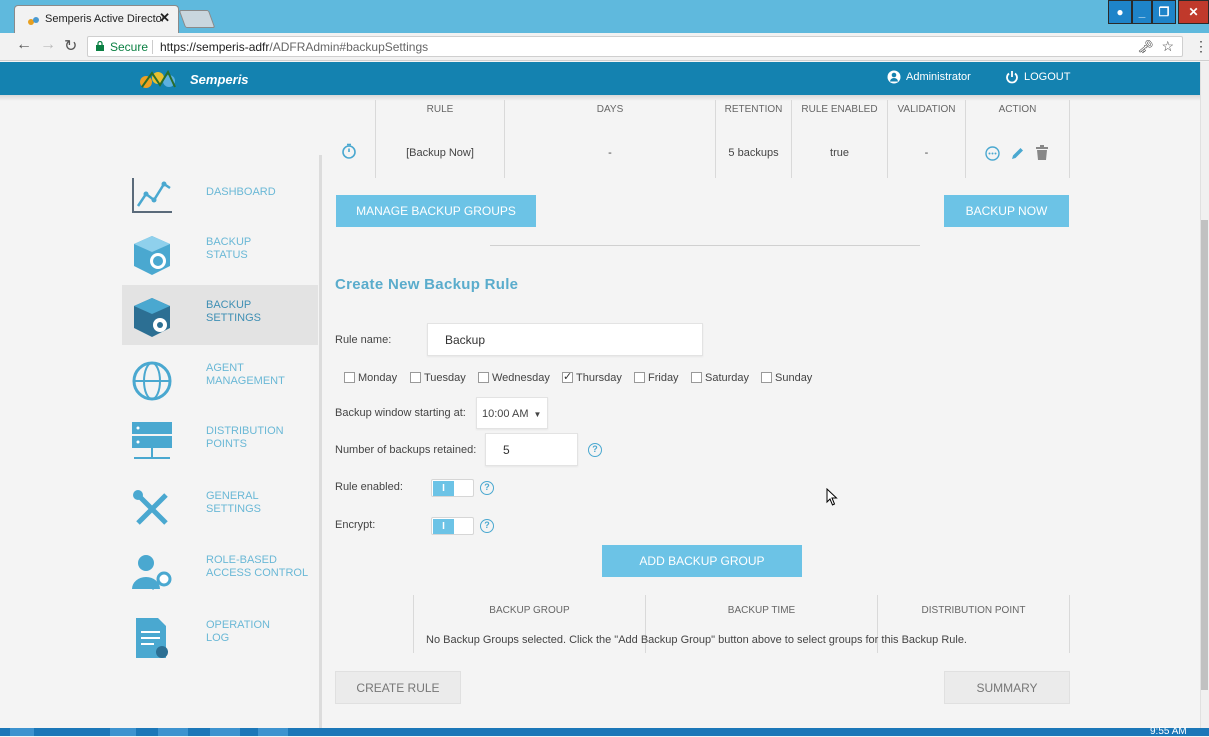  Describe the element at coordinates (487, 526) in the screenshot. I see `encrypt-help-icon: ?` at that location.